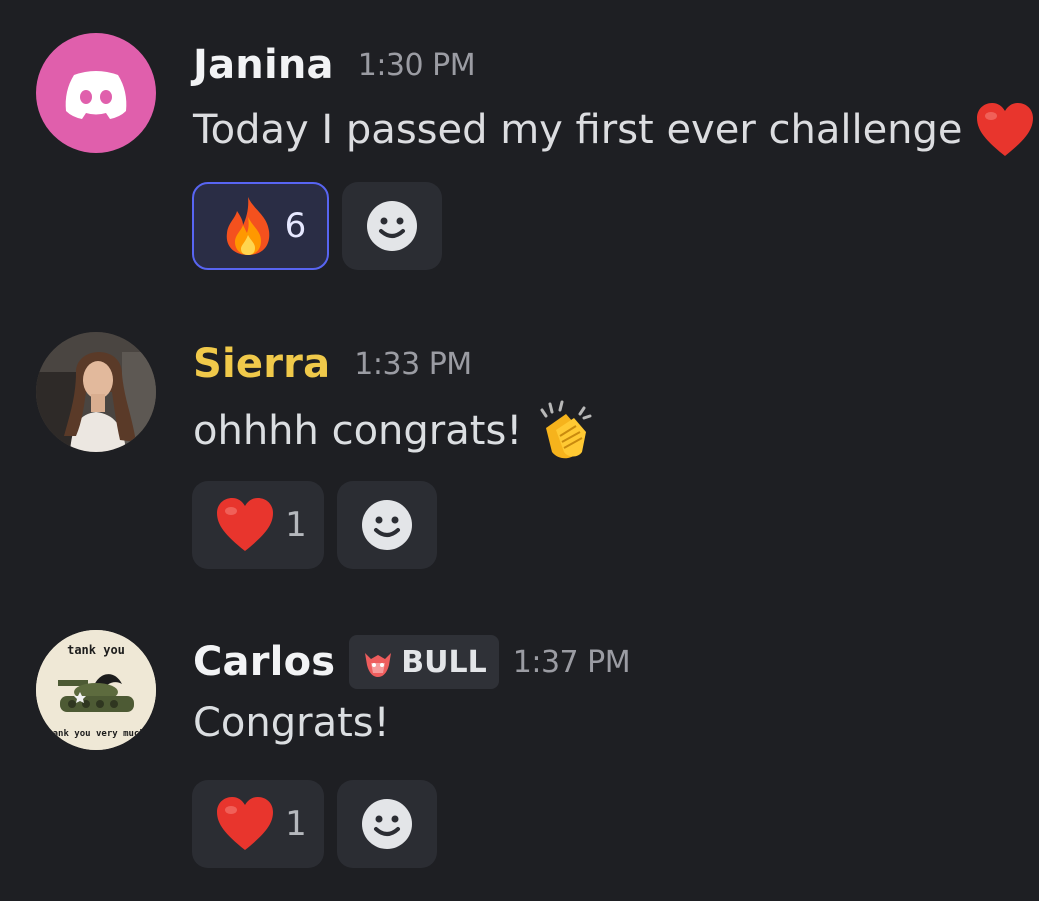 This screenshot has width=1039, height=901. I want to click on message-content: Congrats!, so click(291, 723).